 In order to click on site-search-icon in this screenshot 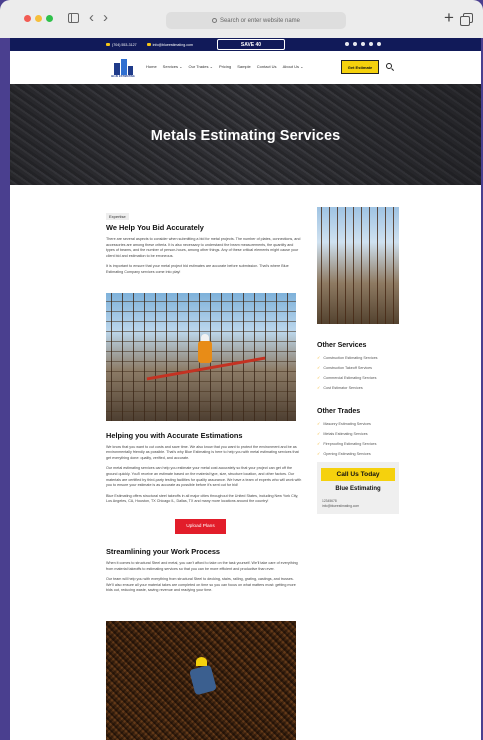, I will do `click(389, 66)`.